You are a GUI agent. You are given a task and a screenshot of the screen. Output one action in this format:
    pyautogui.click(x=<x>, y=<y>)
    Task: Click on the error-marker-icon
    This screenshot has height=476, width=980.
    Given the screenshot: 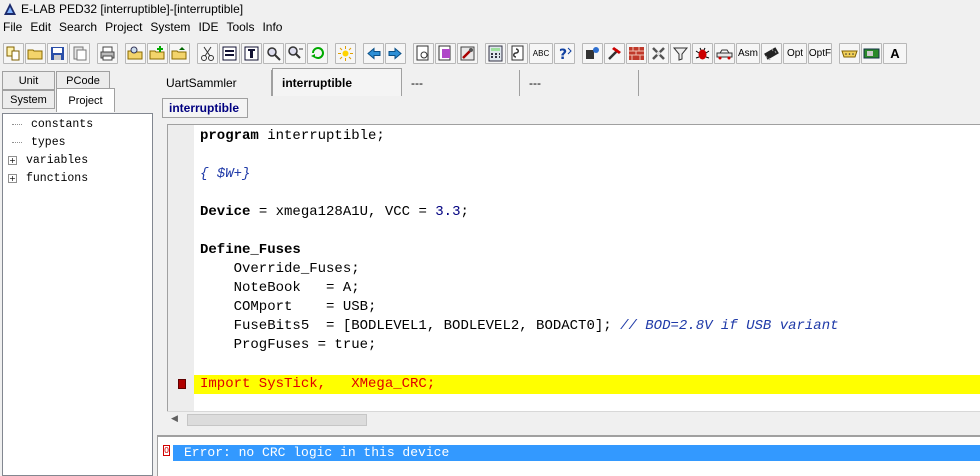 What is the action you would take?
    pyautogui.click(x=182, y=384)
    